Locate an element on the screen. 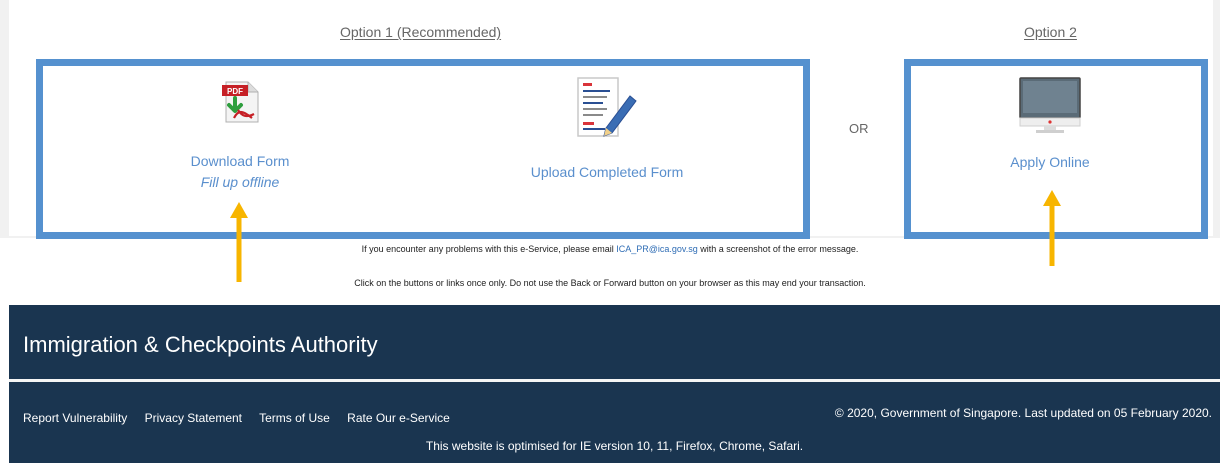  document-edit-icon is located at coordinates (607, 107).